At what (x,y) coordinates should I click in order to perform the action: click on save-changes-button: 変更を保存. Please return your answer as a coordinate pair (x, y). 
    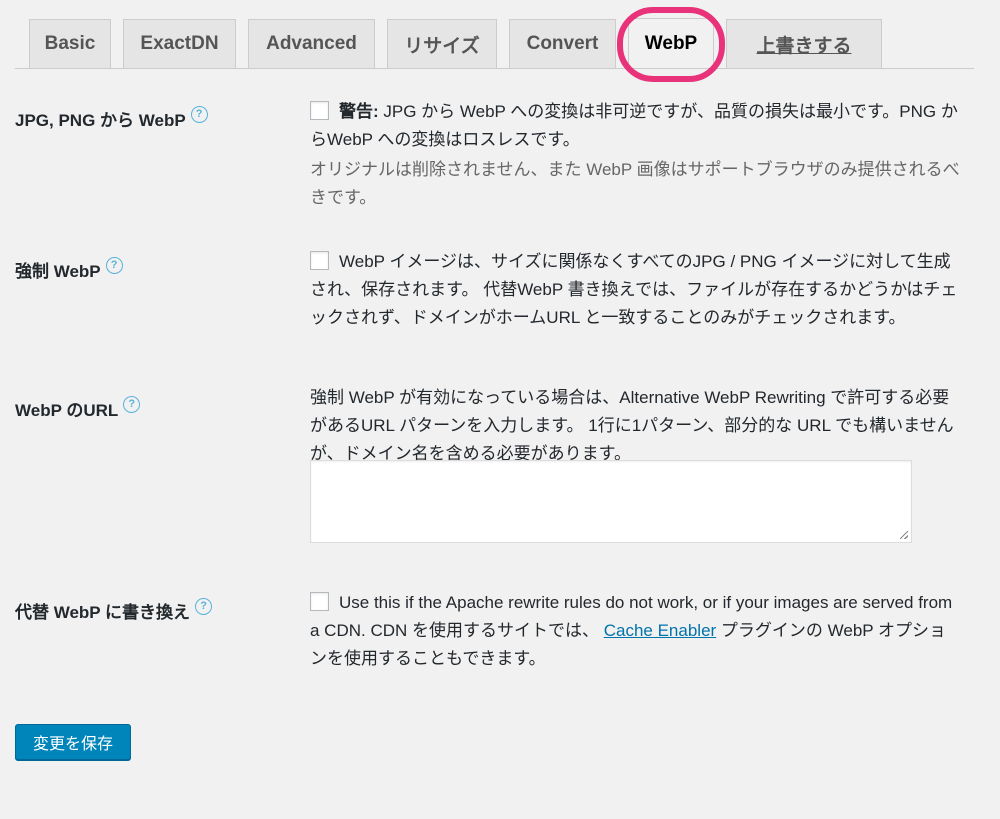
    Looking at the image, I should click on (73, 742).